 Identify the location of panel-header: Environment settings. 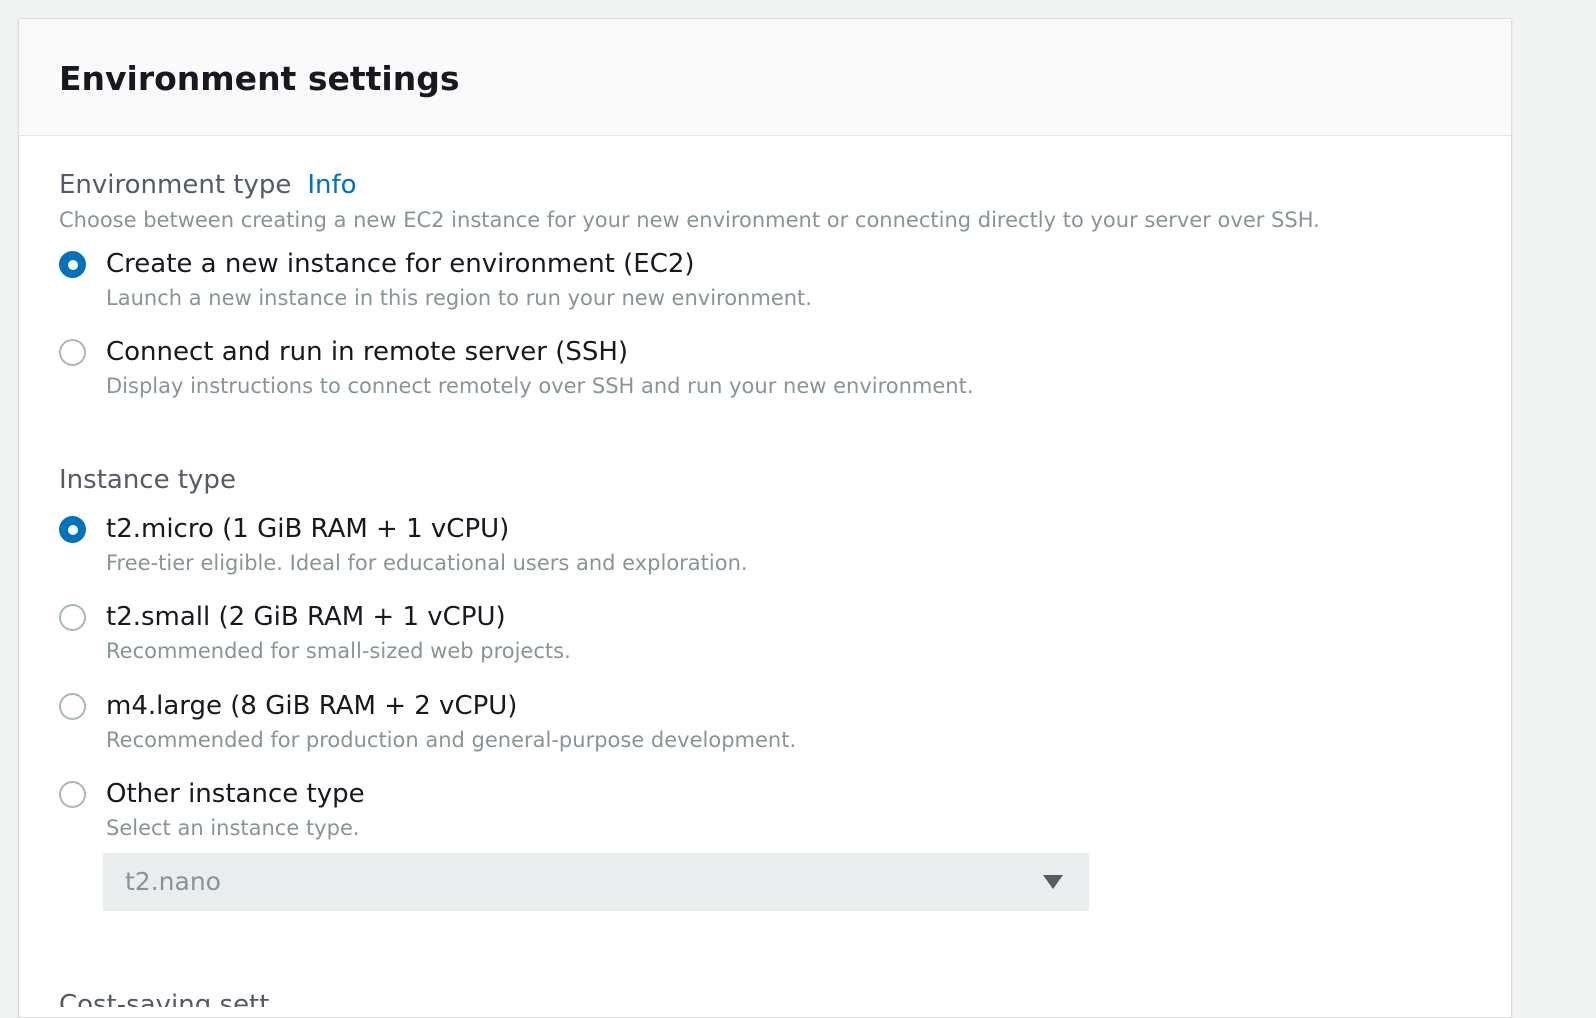
(765, 77).